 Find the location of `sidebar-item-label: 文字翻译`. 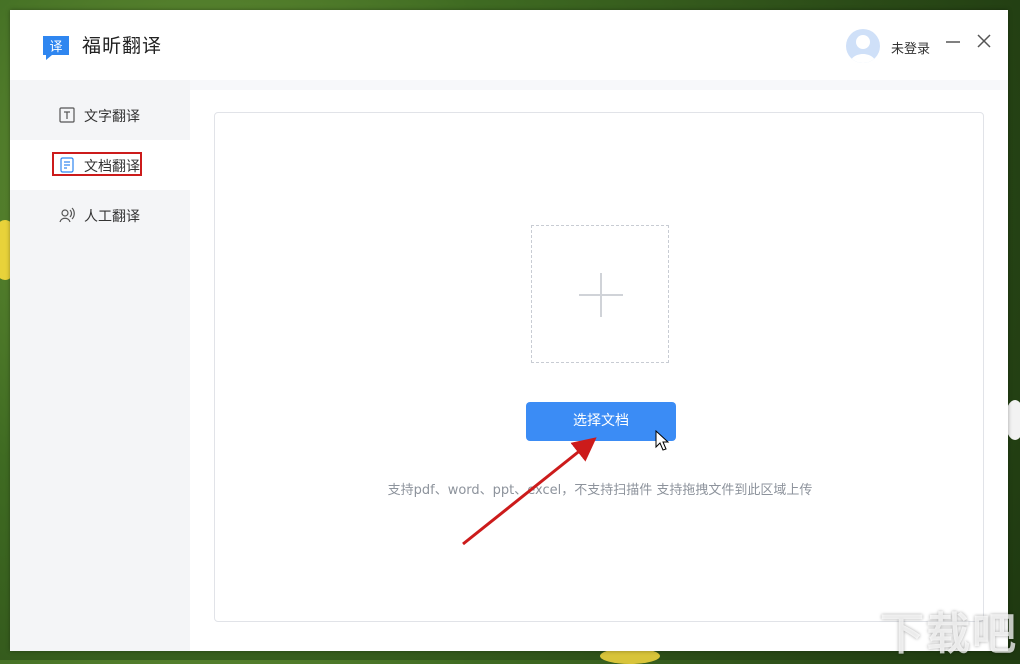

sidebar-item-label: 文字翻译 is located at coordinates (112, 117).